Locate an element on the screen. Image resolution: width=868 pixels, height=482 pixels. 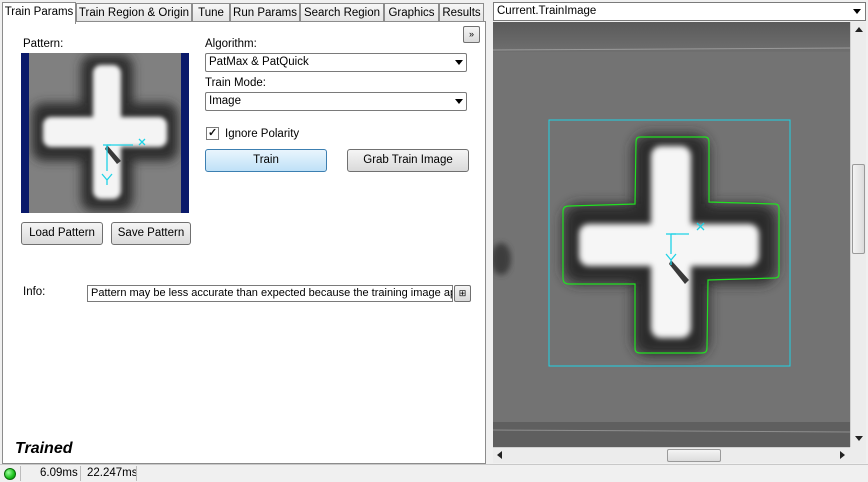
algorithm-label: Algorithm: is located at coordinates (231, 44).